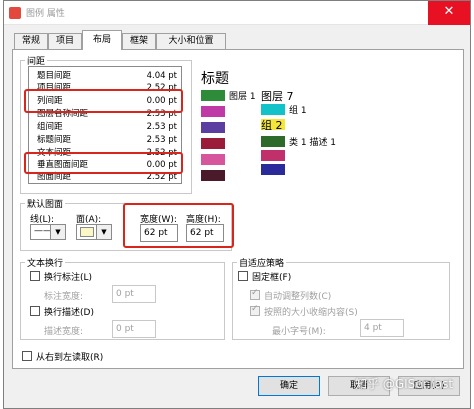 The height and width of the screenshot is (409, 474). I want to click on wrap-desc-checkbox, so click(35, 311).